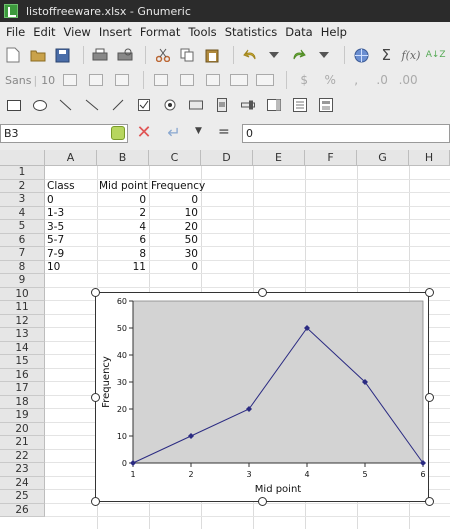  I want to click on undo-icon, so click(249, 55).